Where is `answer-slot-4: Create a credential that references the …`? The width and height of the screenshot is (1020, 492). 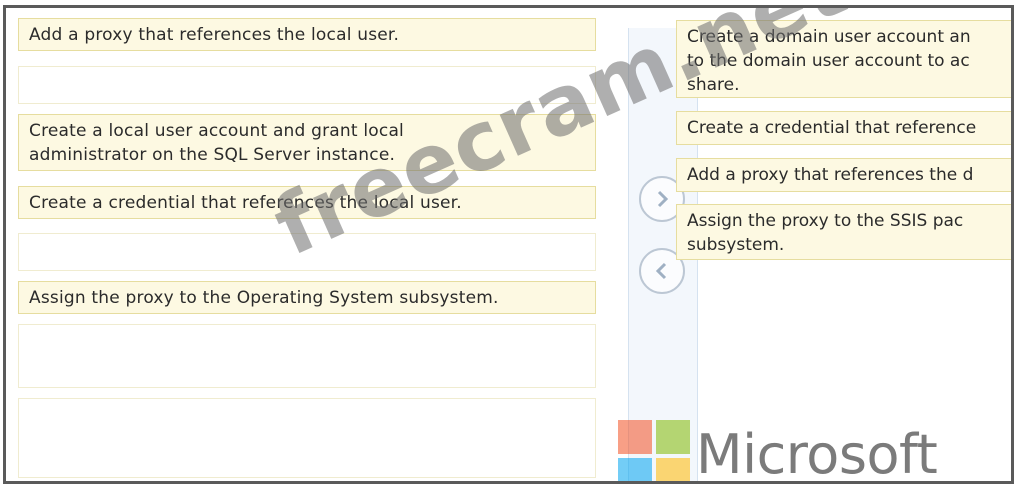 answer-slot-4: Create a credential that references the … is located at coordinates (307, 202).